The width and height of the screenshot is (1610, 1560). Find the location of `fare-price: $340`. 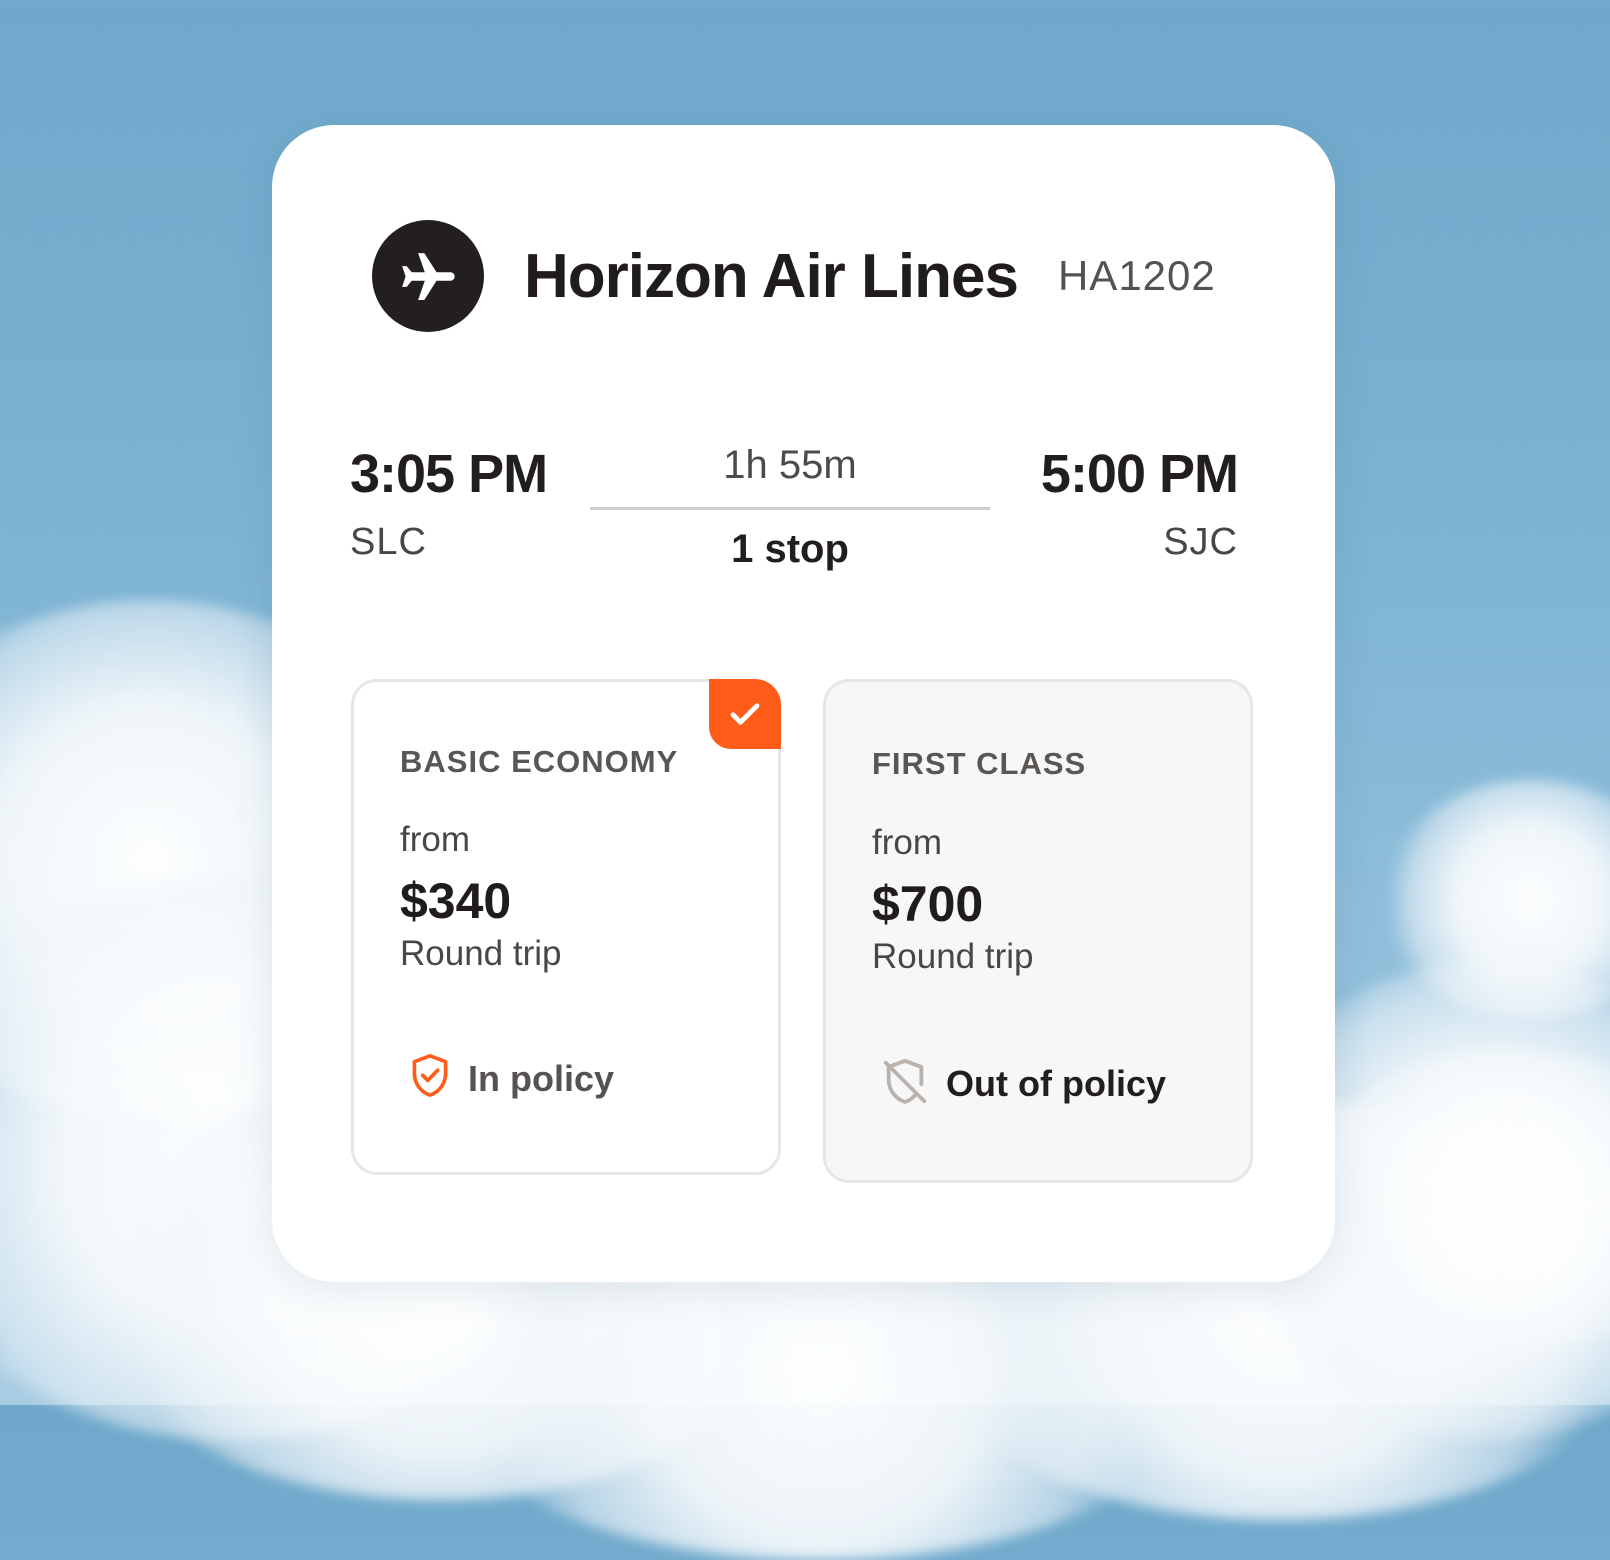

fare-price: $340 is located at coordinates (456, 901).